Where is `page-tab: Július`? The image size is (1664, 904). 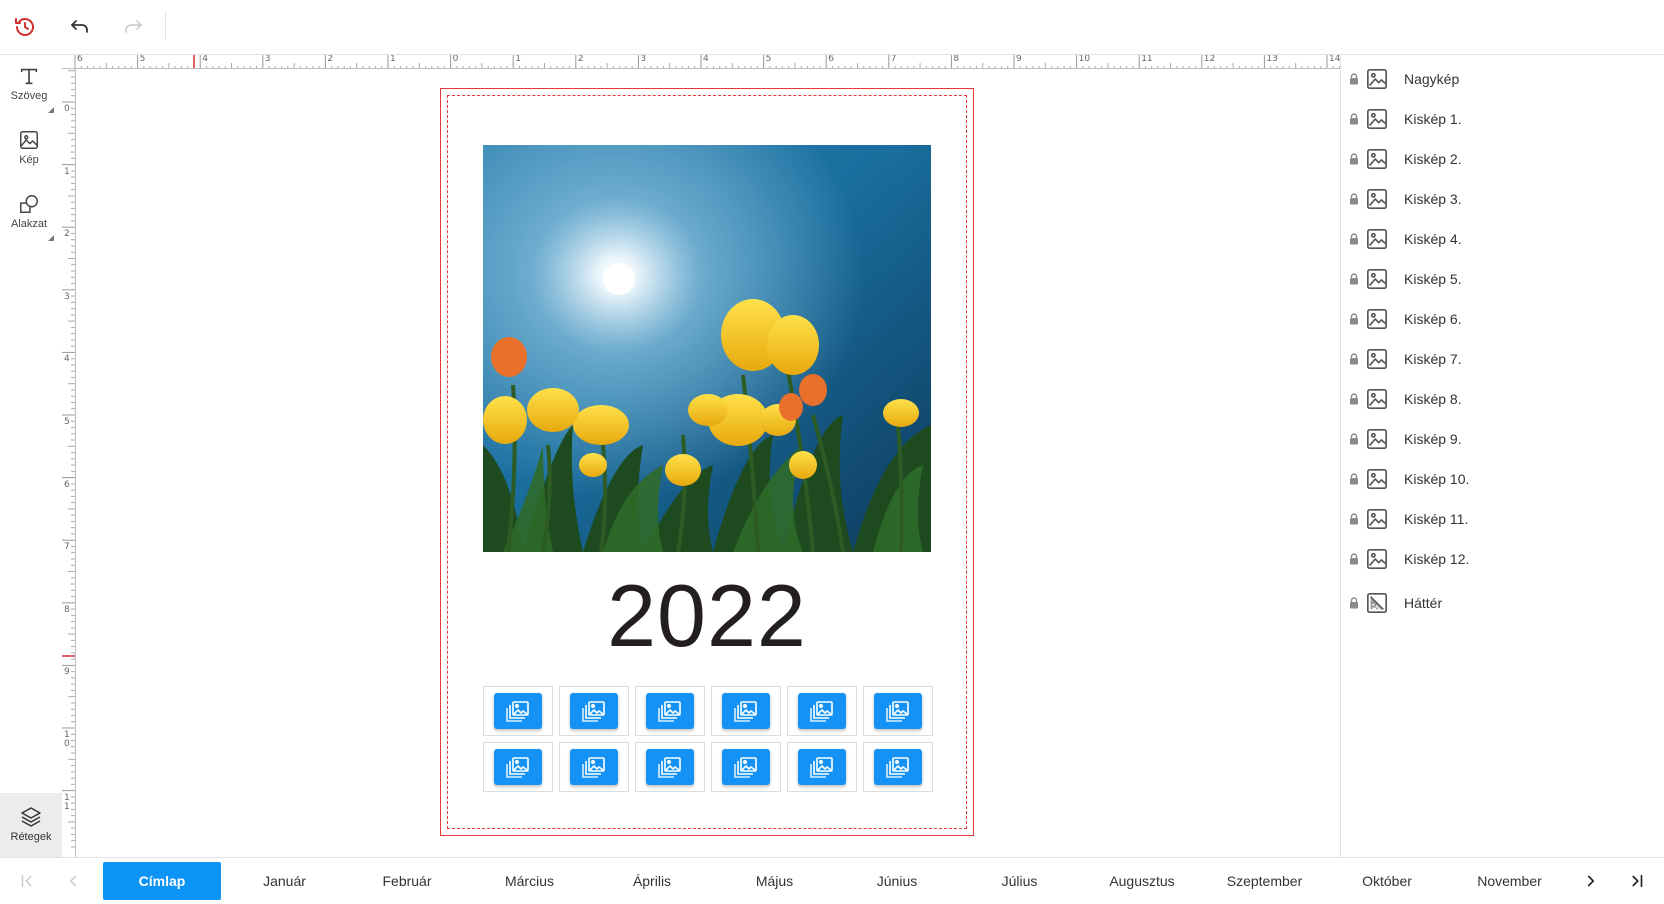
page-tab: Július is located at coordinates (1020, 881).